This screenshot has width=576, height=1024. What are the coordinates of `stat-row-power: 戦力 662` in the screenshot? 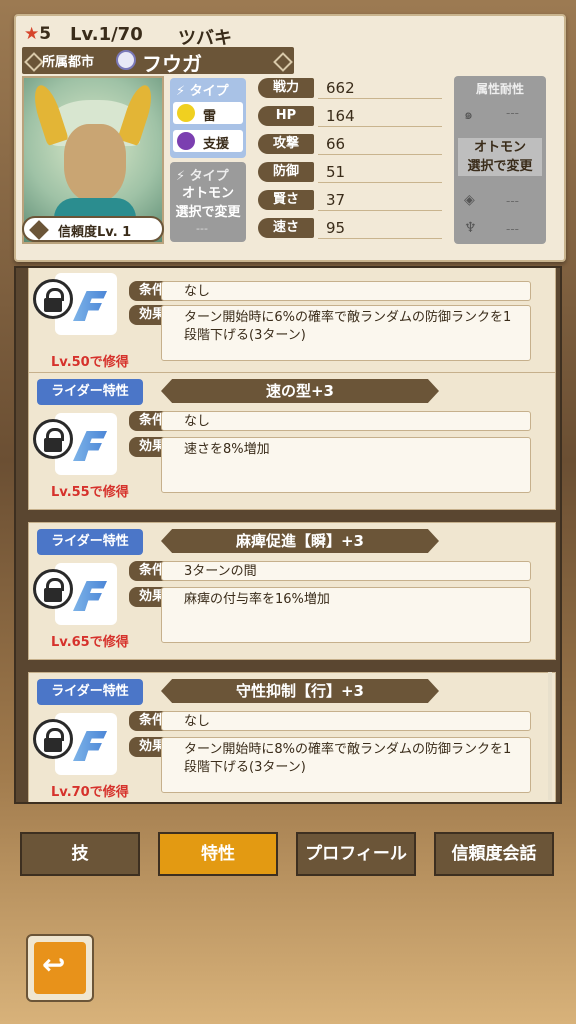 It's located at (349, 88).